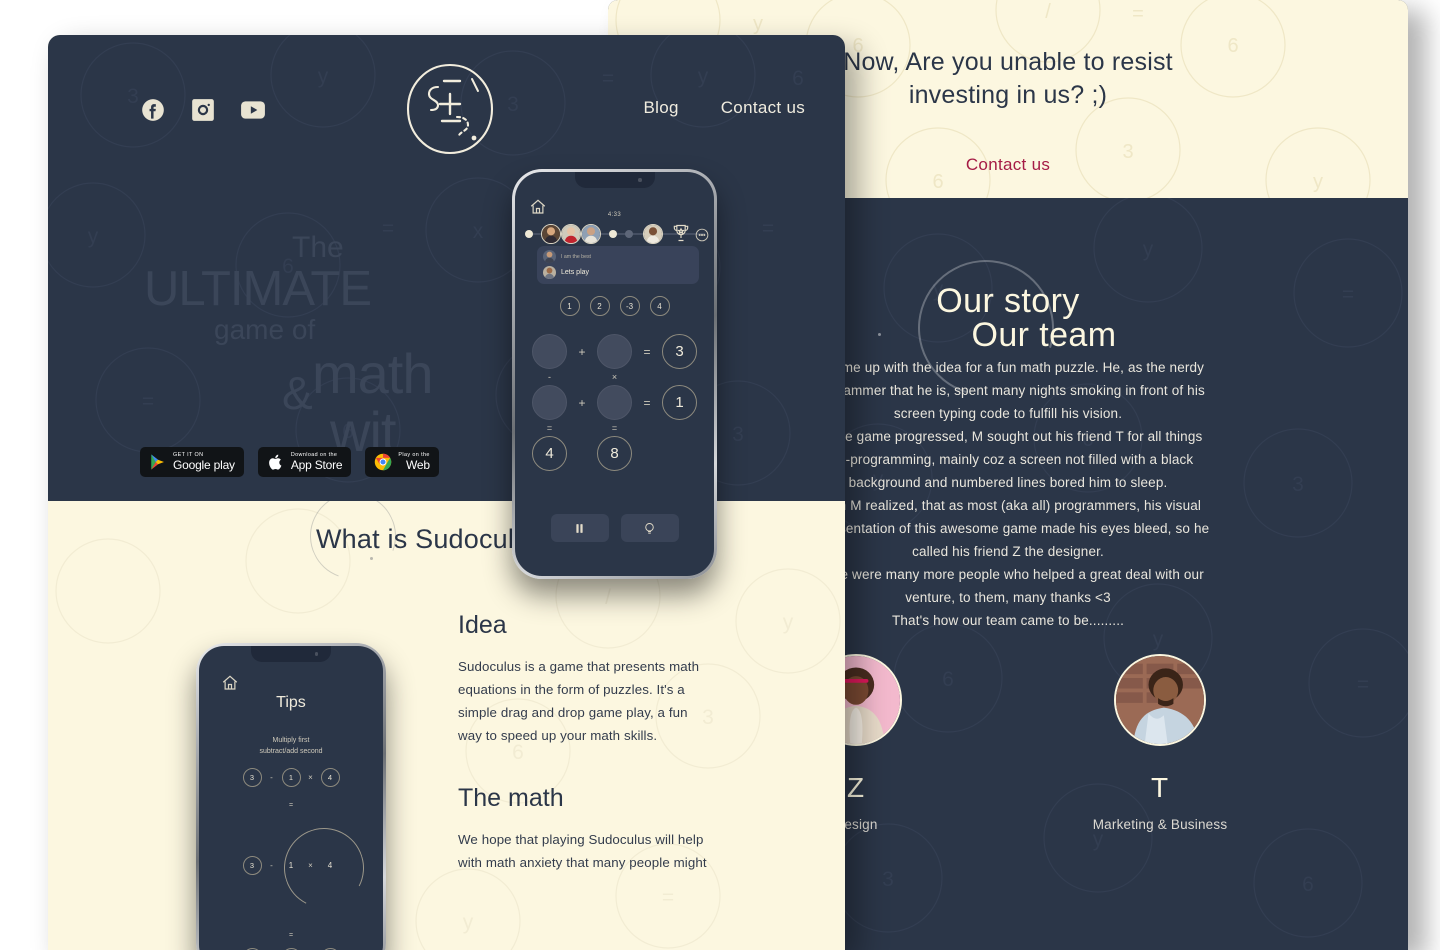  I want to click on headline-ampersand: &, so click(297, 393).